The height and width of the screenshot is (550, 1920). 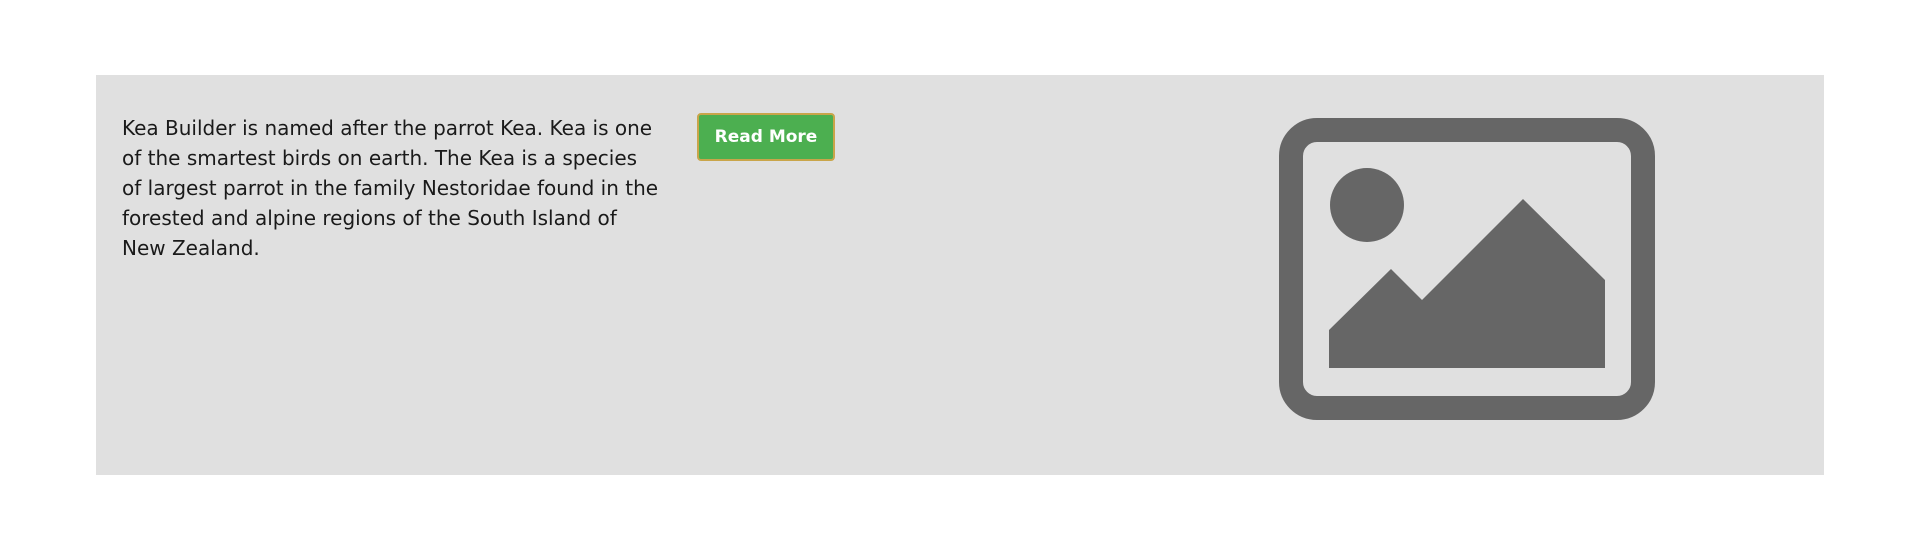 What do you see at coordinates (1467, 269) in the screenshot?
I see `image-placeholder-icon` at bounding box center [1467, 269].